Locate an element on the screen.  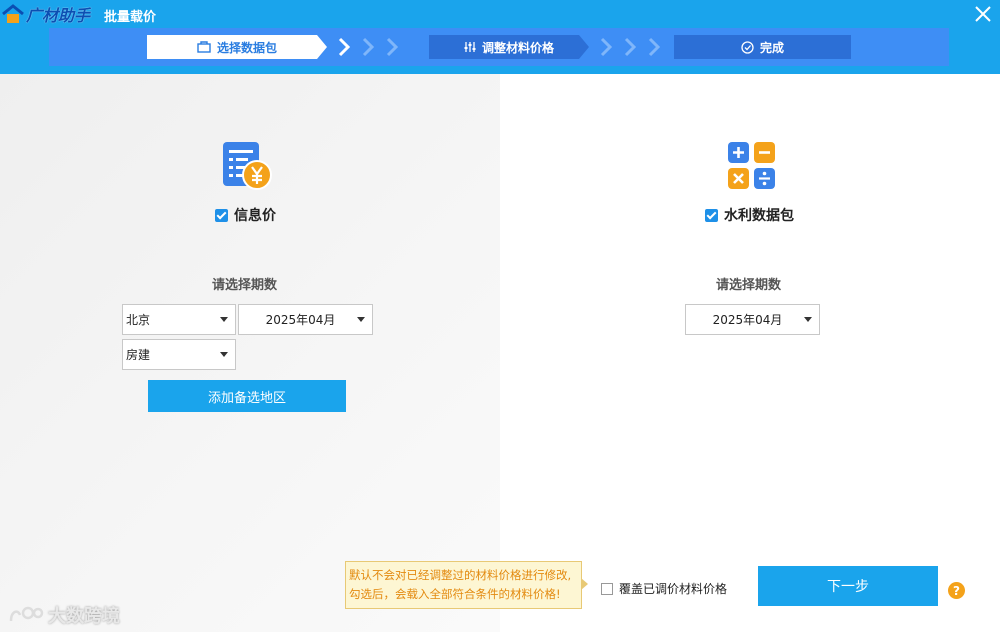
water-period-select: 2025年04月 is located at coordinates (752, 319).